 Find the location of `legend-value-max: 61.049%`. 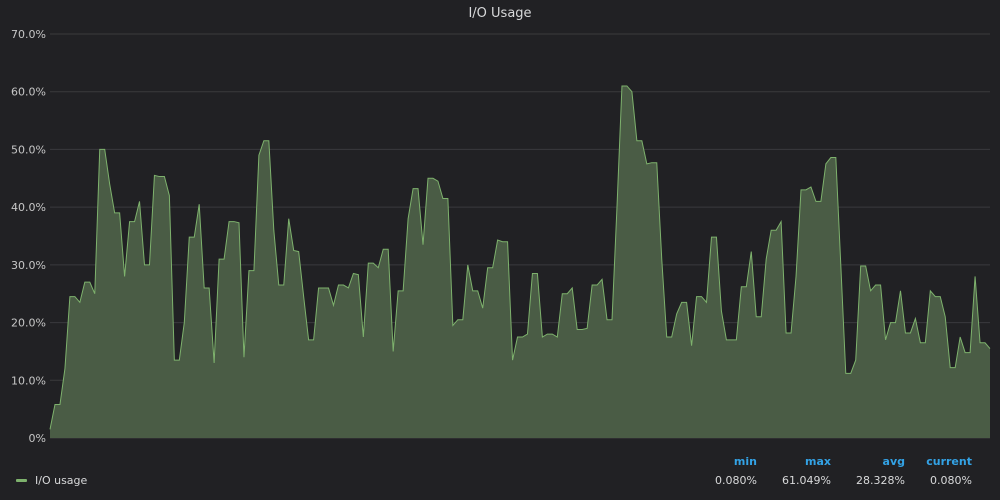

legend-value-max: 61.049% is located at coordinates (806, 480).